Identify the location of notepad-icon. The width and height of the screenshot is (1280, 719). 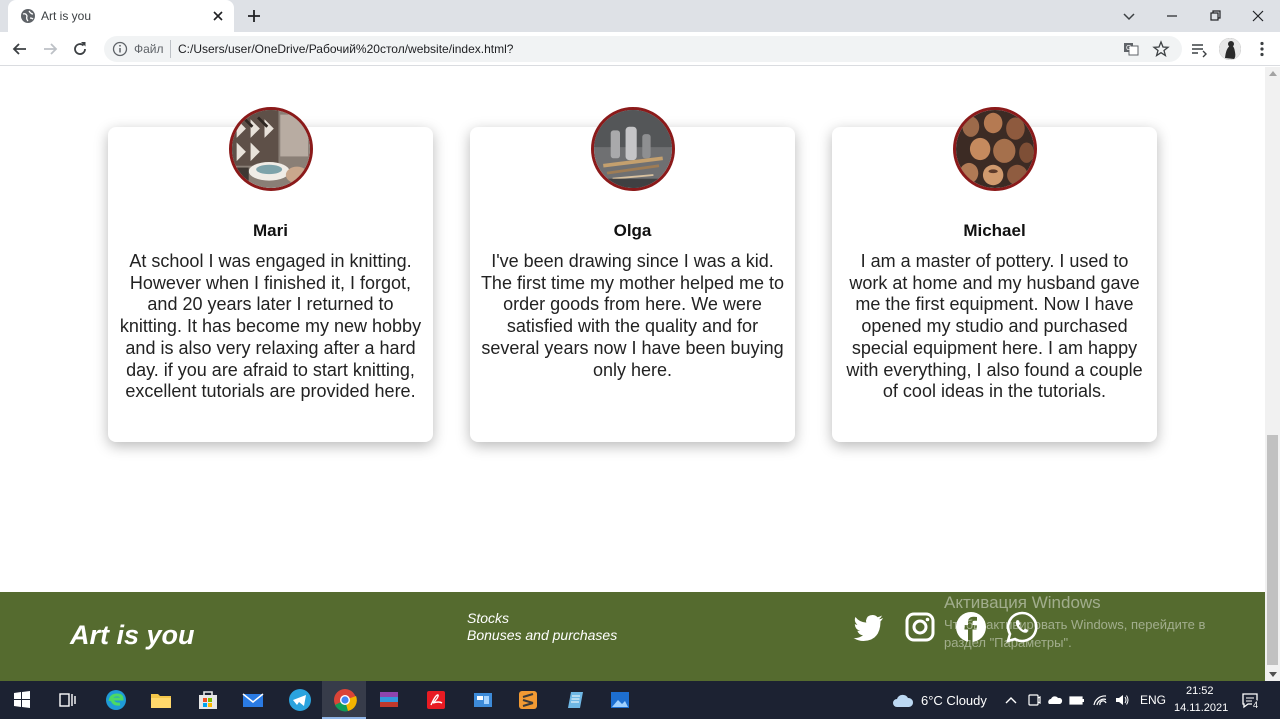
(575, 700).